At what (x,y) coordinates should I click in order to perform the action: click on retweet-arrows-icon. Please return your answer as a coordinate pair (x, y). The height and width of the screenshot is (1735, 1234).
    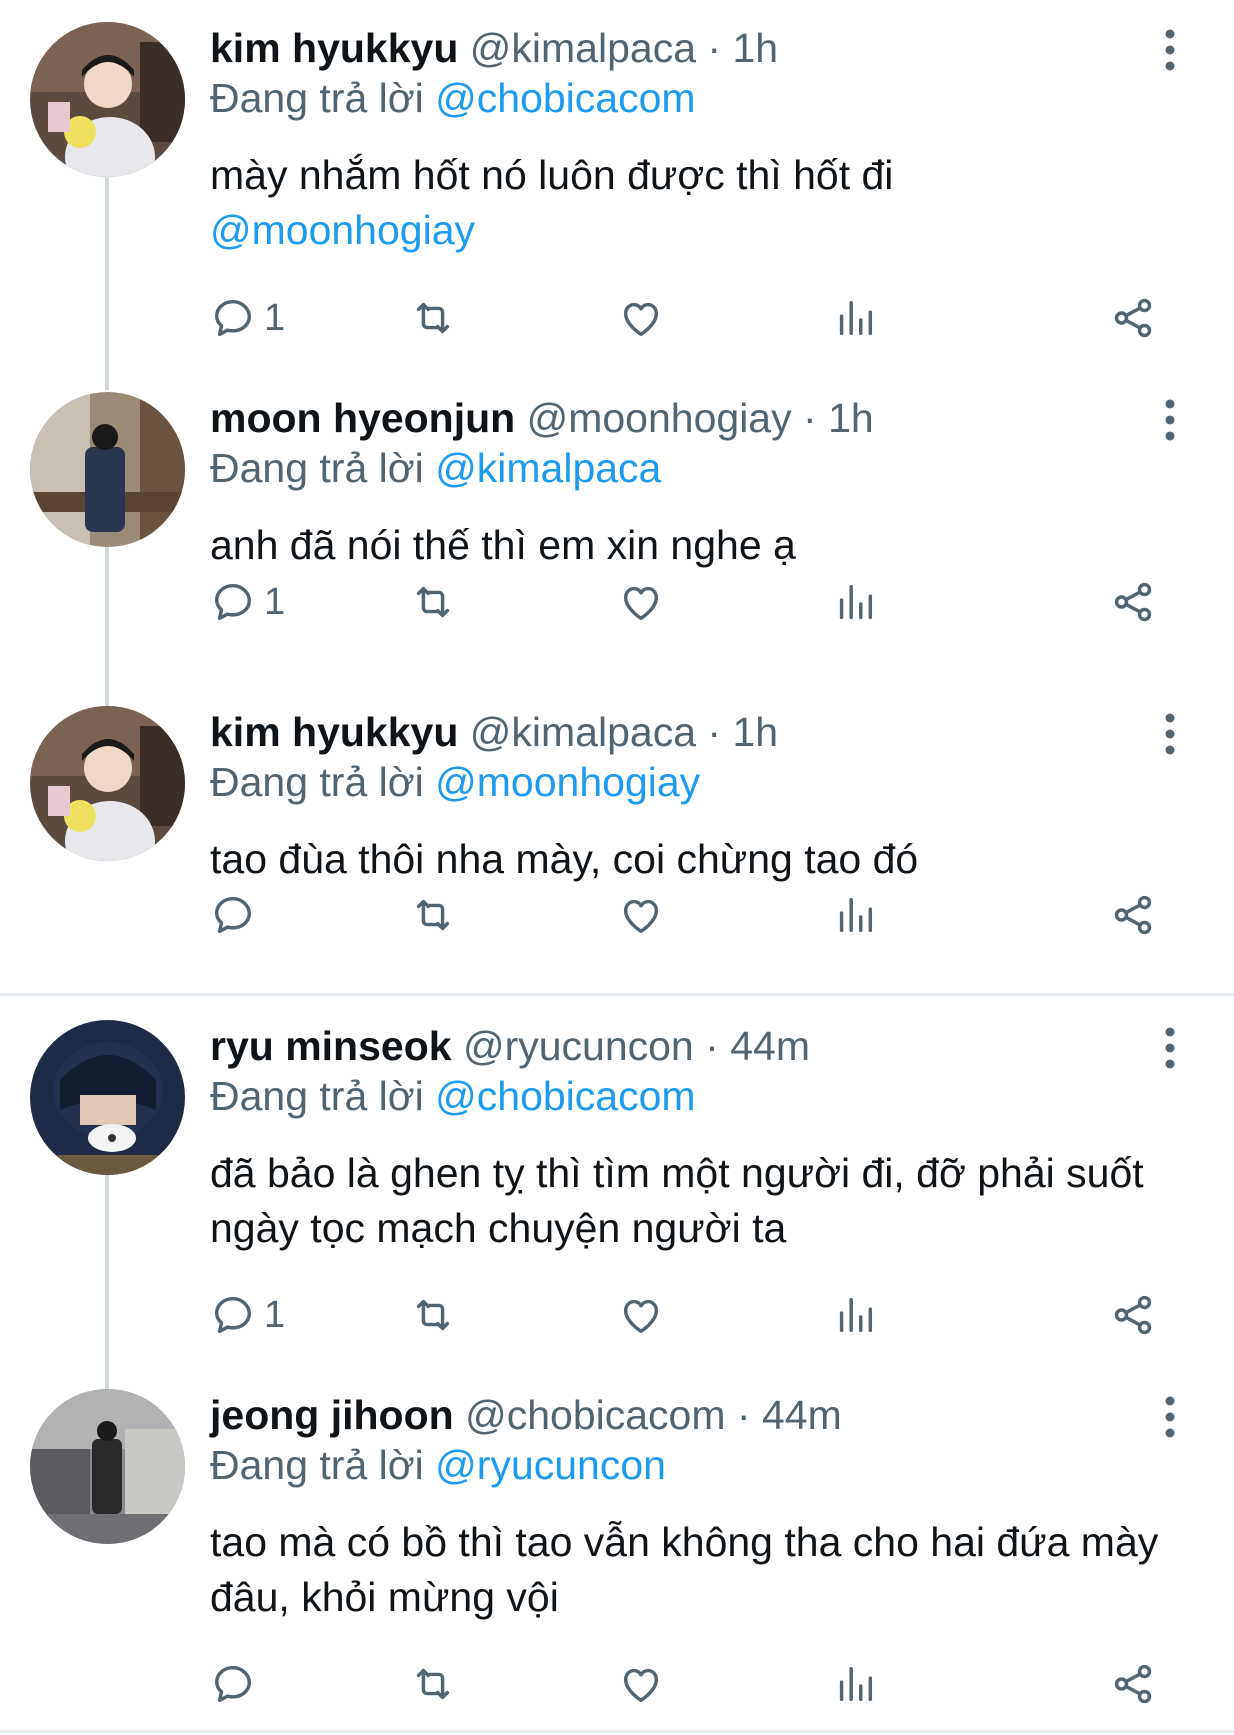
    Looking at the image, I should click on (433, 602).